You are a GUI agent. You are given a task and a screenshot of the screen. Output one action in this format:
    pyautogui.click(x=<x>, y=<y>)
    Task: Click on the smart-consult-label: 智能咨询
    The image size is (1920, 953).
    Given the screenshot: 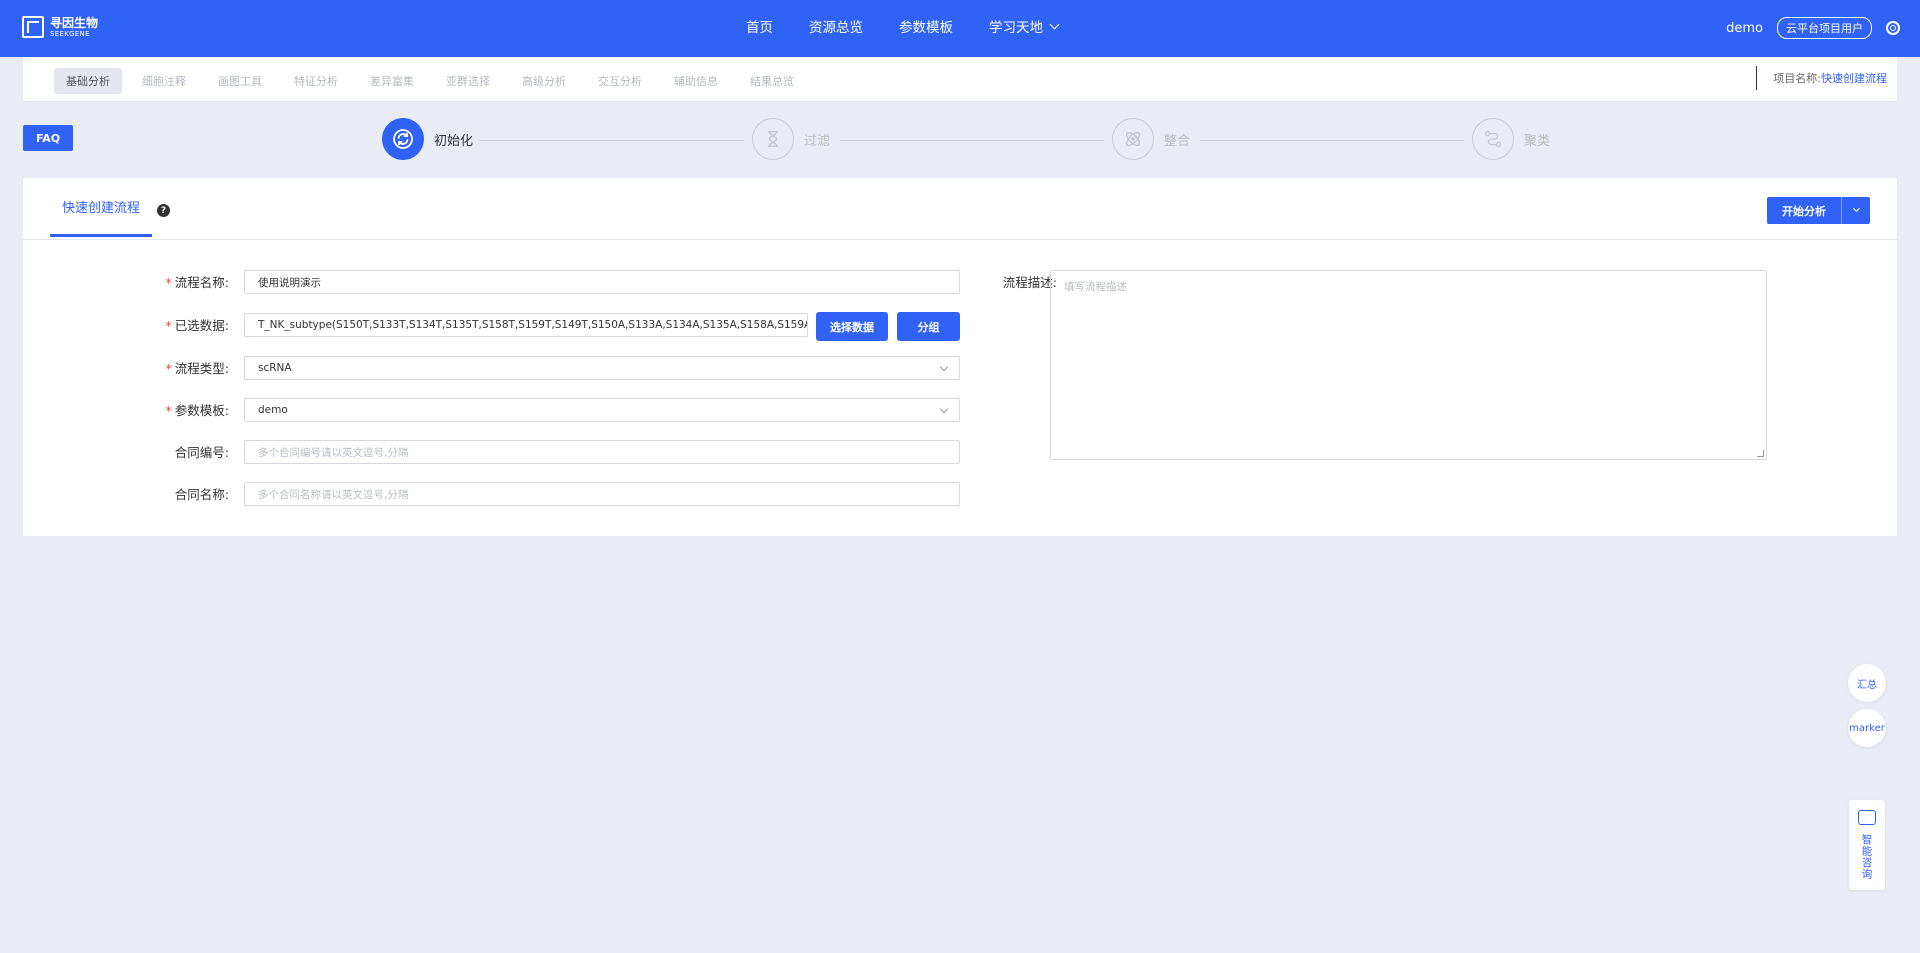 What is the action you would take?
    pyautogui.click(x=1866, y=857)
    